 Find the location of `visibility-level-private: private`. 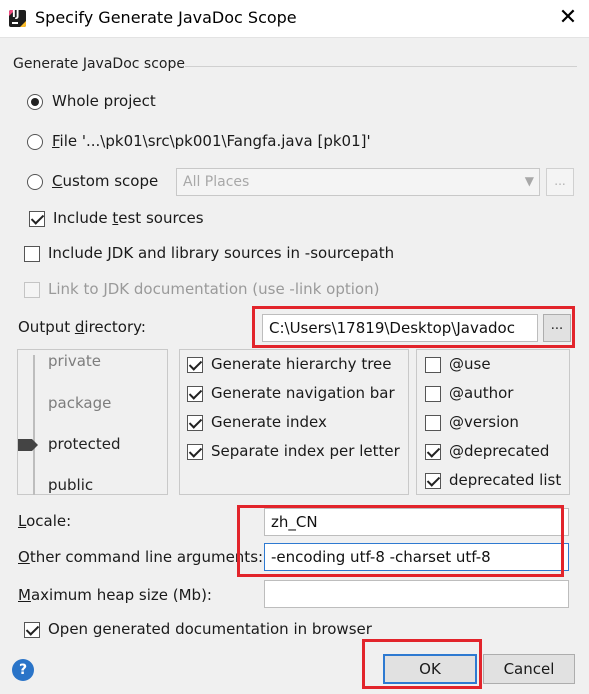

visibility-level-private: private is located at coordinates (74, 361).